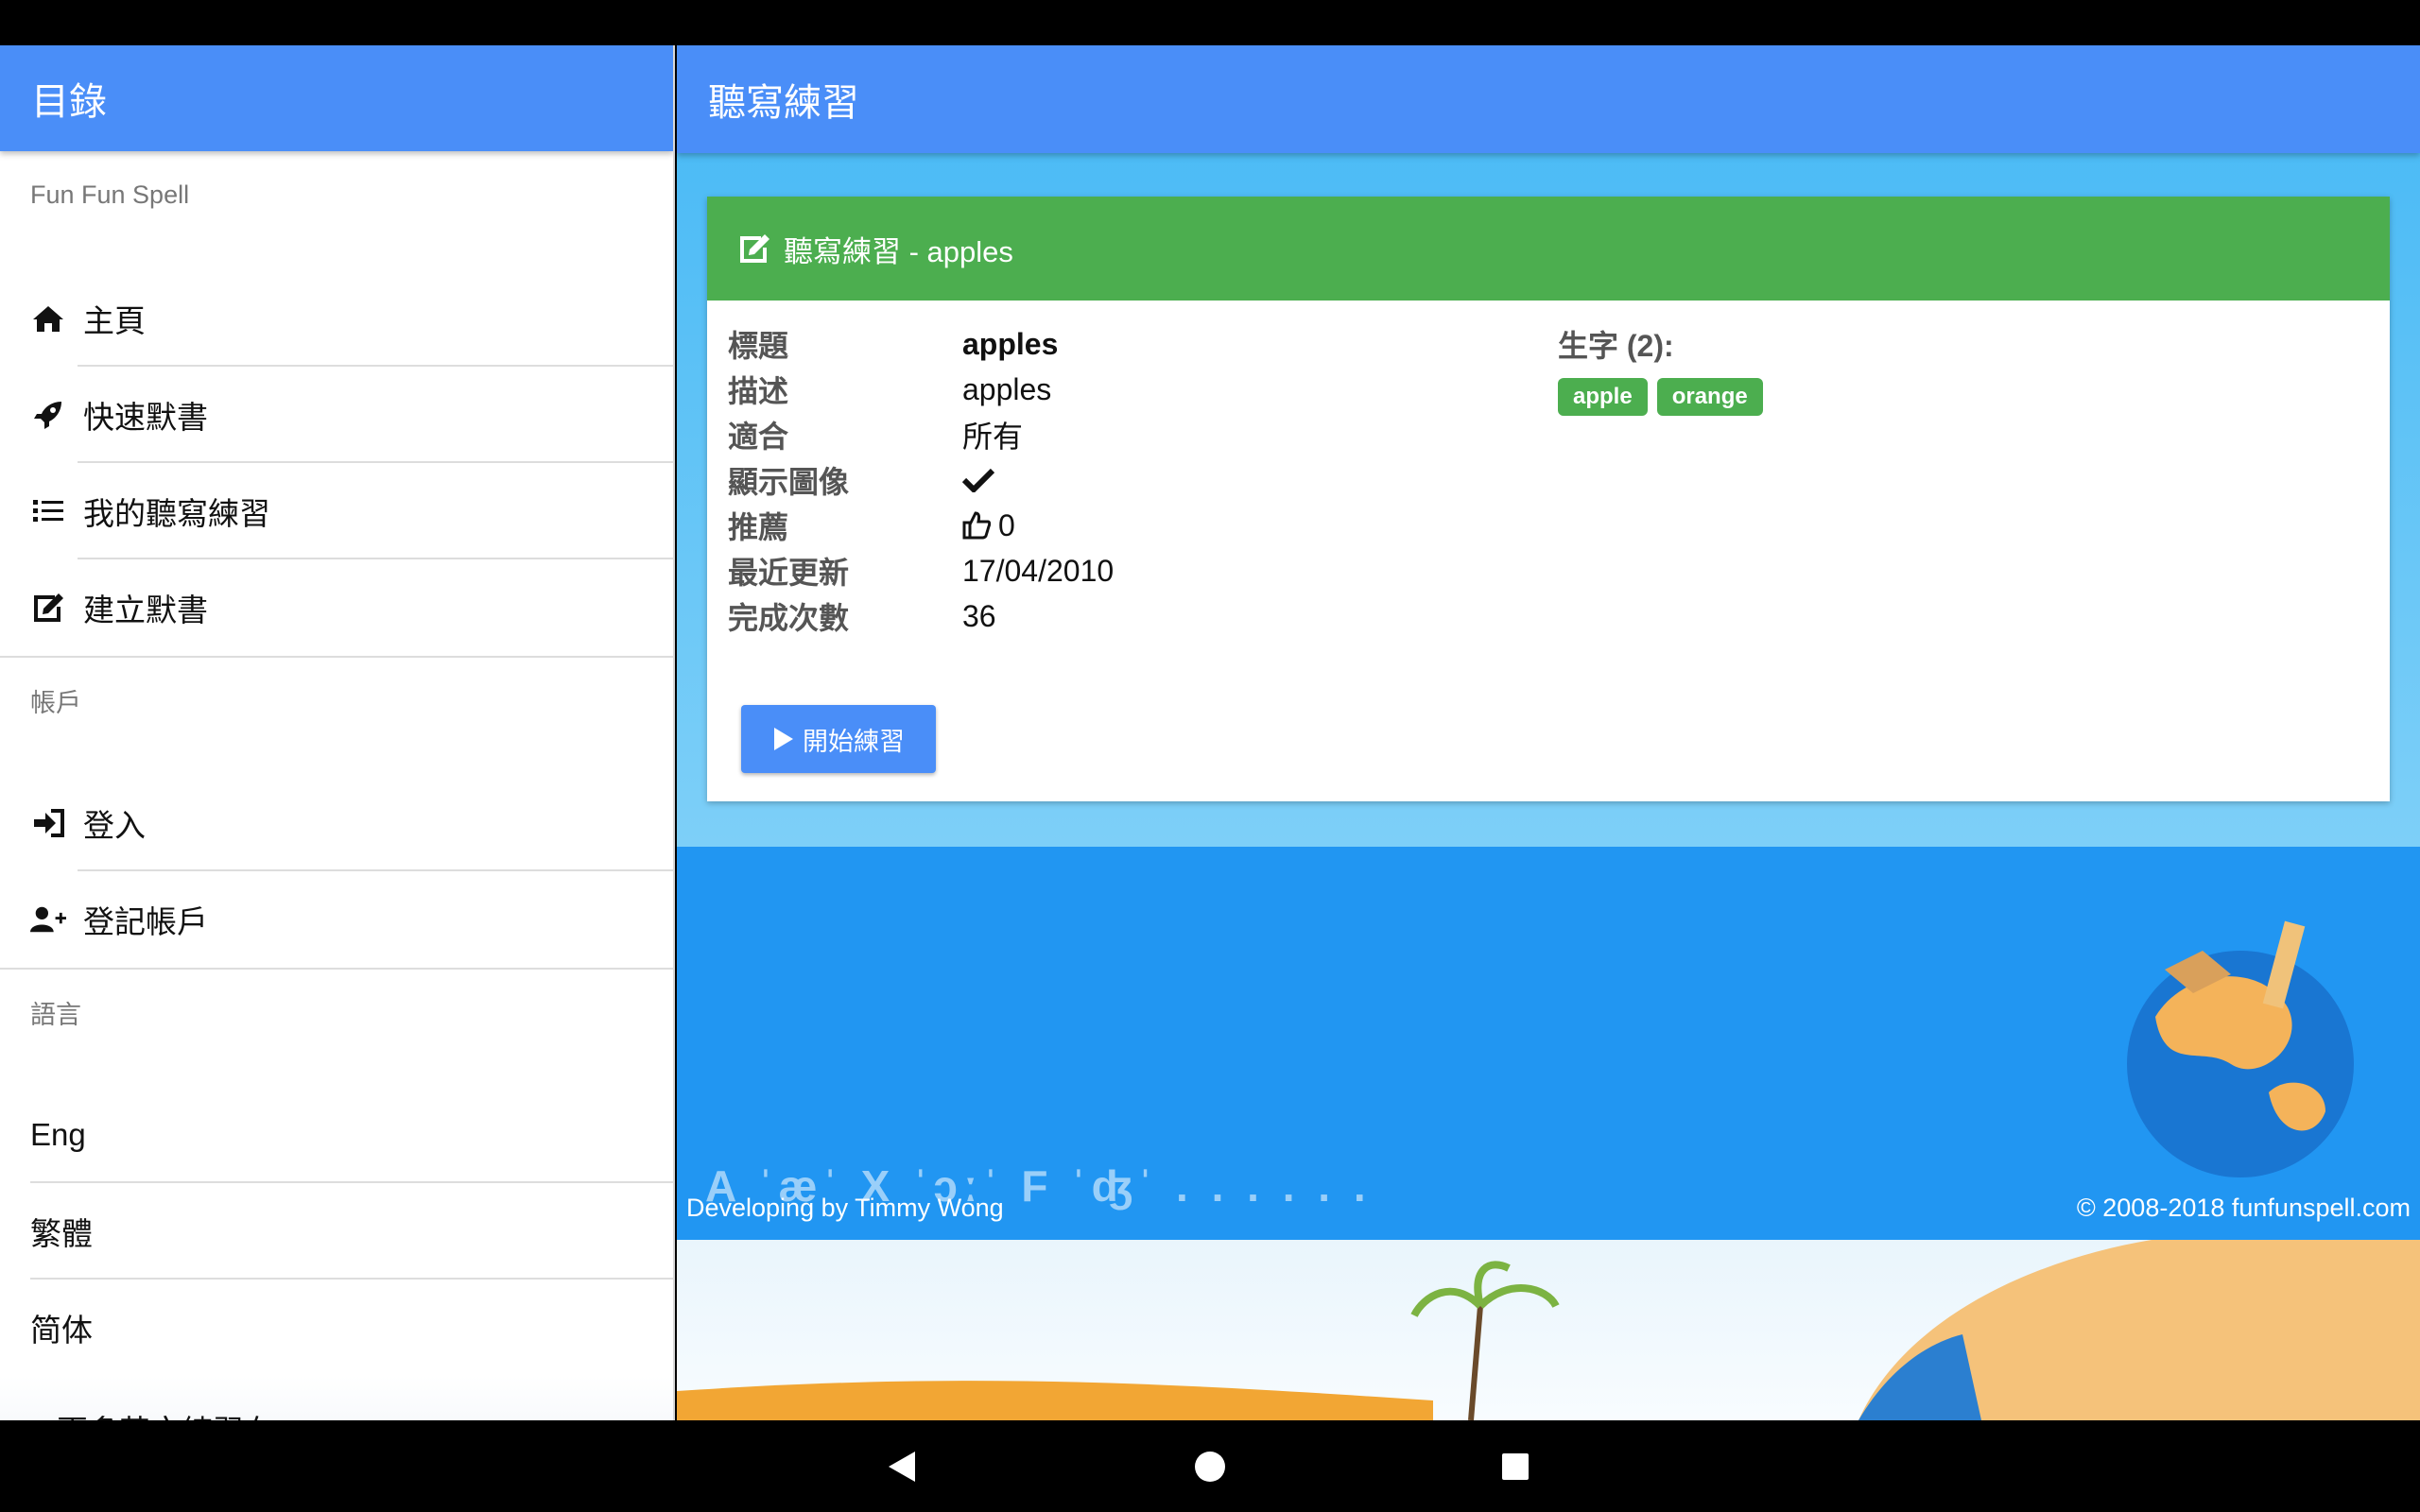  Describe the element at coordinates (336, 1328) in the screenshot. I see `language-item-simplified: 简体` at that location.